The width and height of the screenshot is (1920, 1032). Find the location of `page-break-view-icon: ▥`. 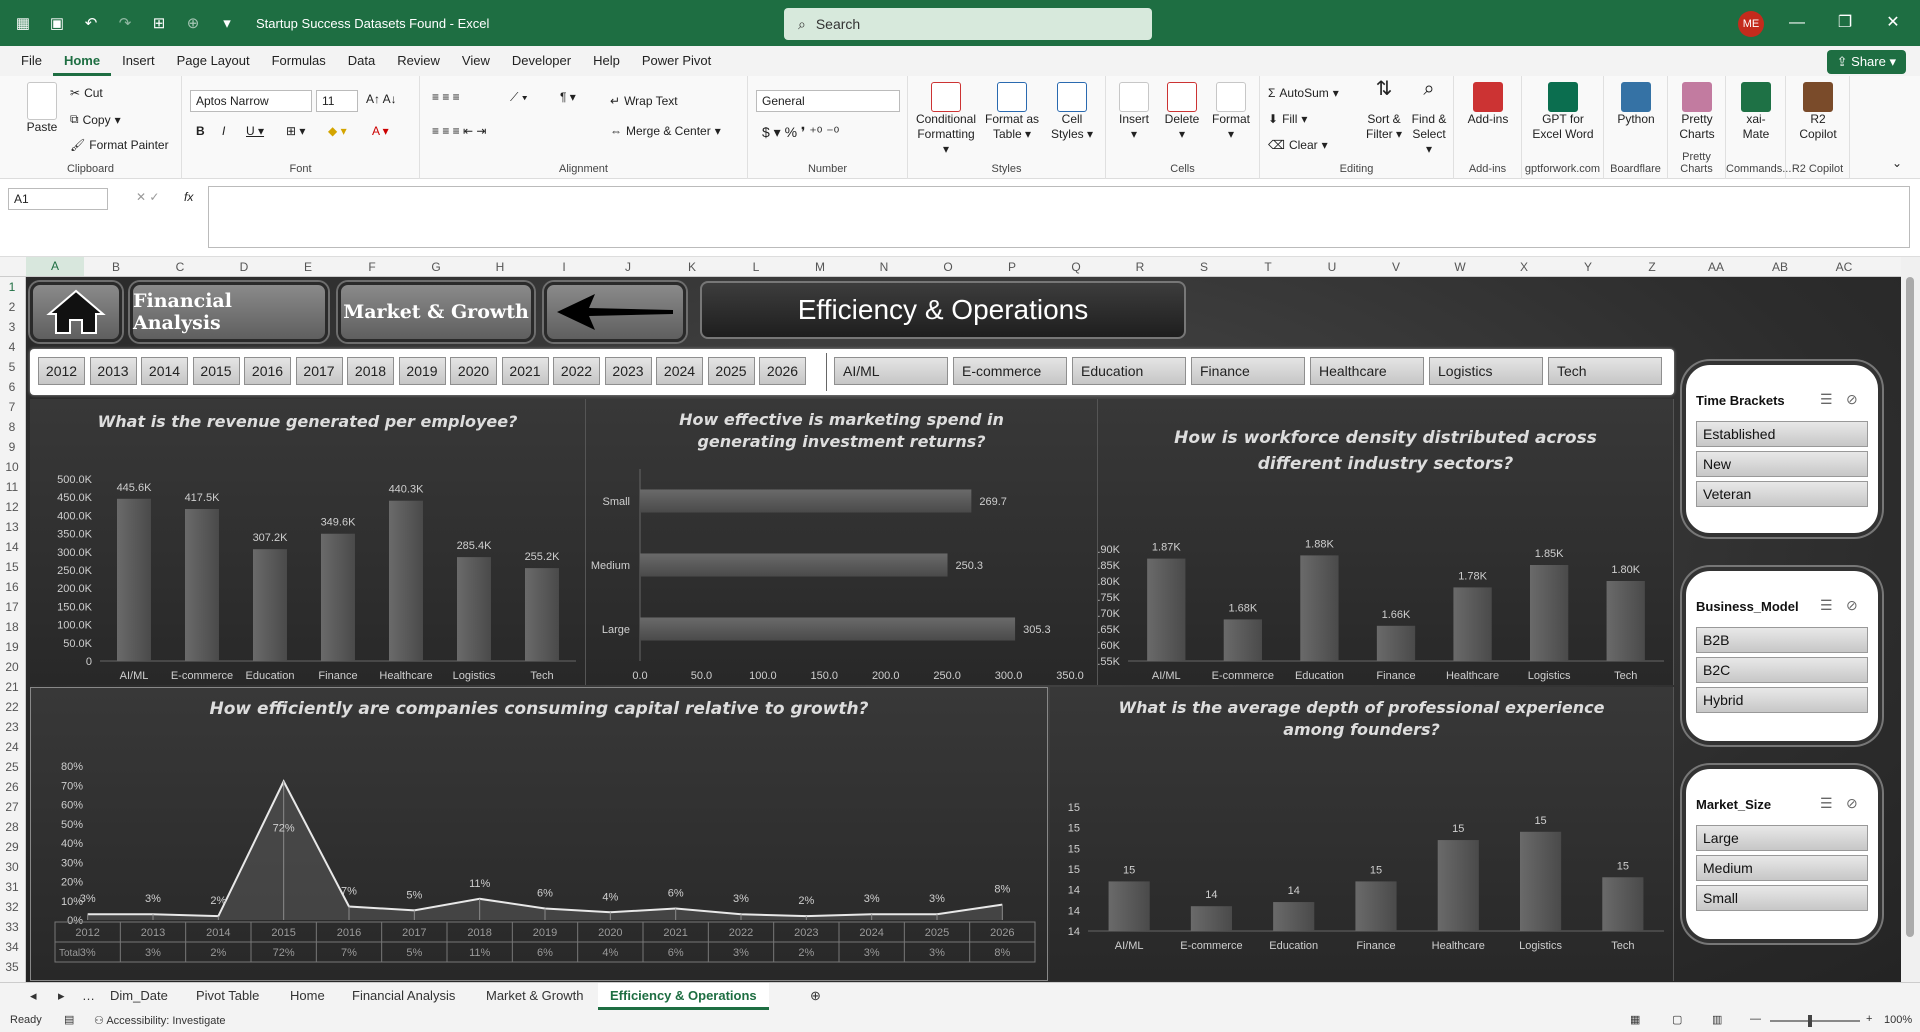

page-break-view-icon: ▥ is located at coordinates (1717, 1019).